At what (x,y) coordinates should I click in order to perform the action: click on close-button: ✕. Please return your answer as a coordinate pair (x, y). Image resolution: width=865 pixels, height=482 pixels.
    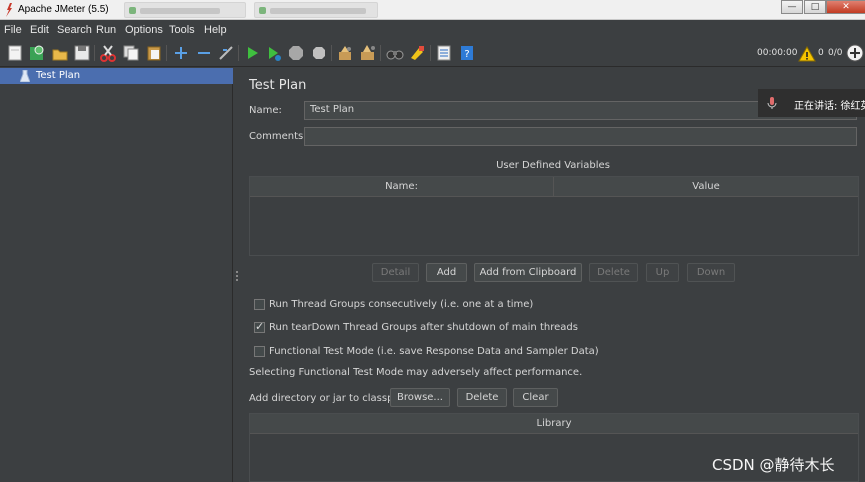
    Looking at the image, I should click on (845, 7).